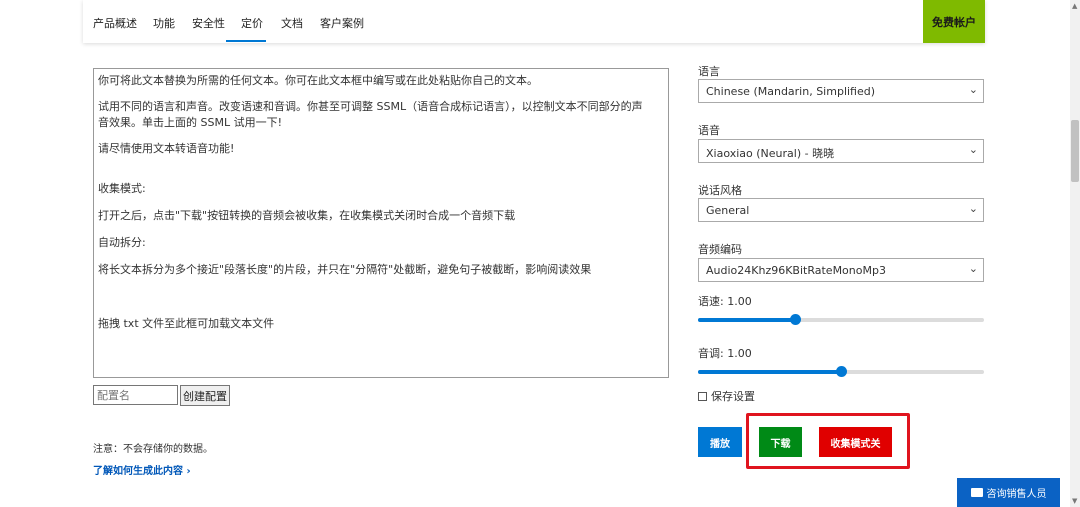 The height and width of the screenshot is (507, 1080). Describe the element at coordinates (728, 210) in the screenshot. I see `style-select-value: General` at that location.